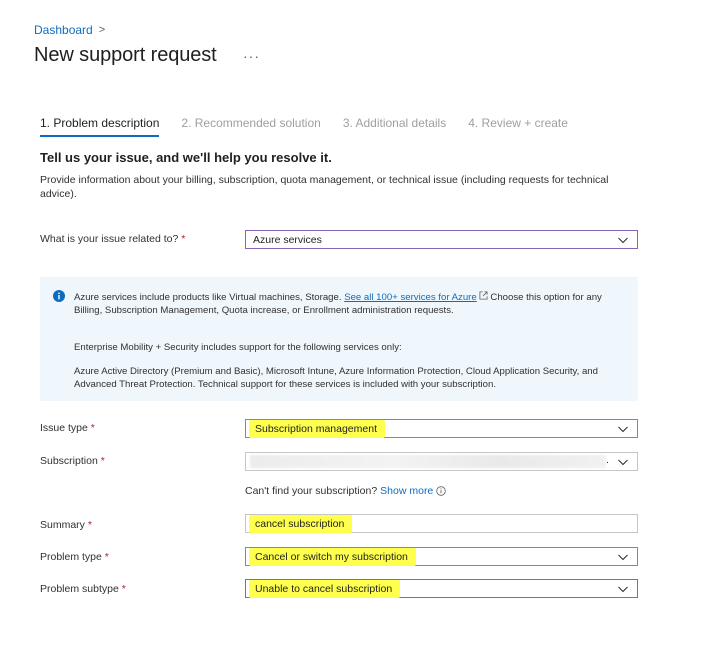 Image resolution: width=702 pixels, height=650 pixels. I want to click on tab-review-create: 4. Review + create, so click(518, 126).